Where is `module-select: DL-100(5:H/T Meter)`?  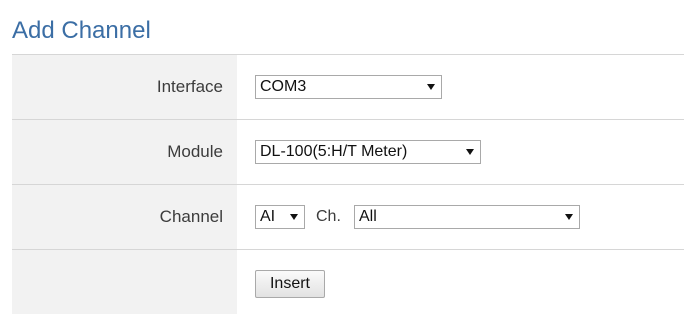 module-select: DL-100(5:H/T Meter) is located at coordinates (368, 152).